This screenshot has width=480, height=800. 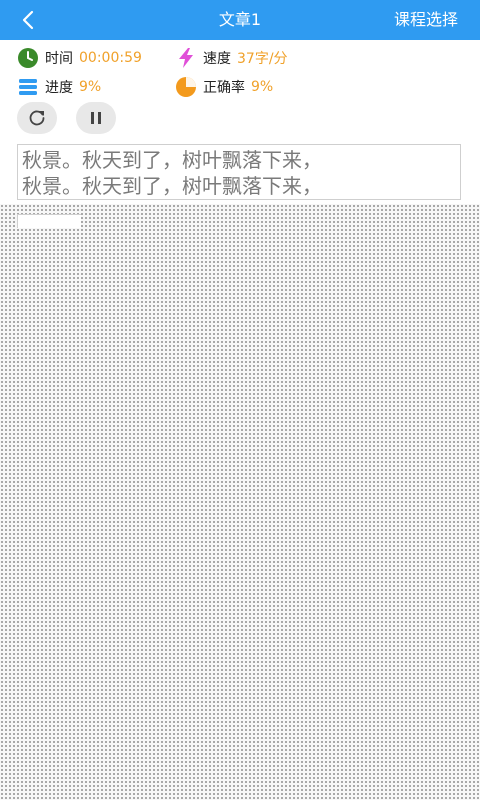 I want to click on chevron-left-icon, so click(x=28, y=20).